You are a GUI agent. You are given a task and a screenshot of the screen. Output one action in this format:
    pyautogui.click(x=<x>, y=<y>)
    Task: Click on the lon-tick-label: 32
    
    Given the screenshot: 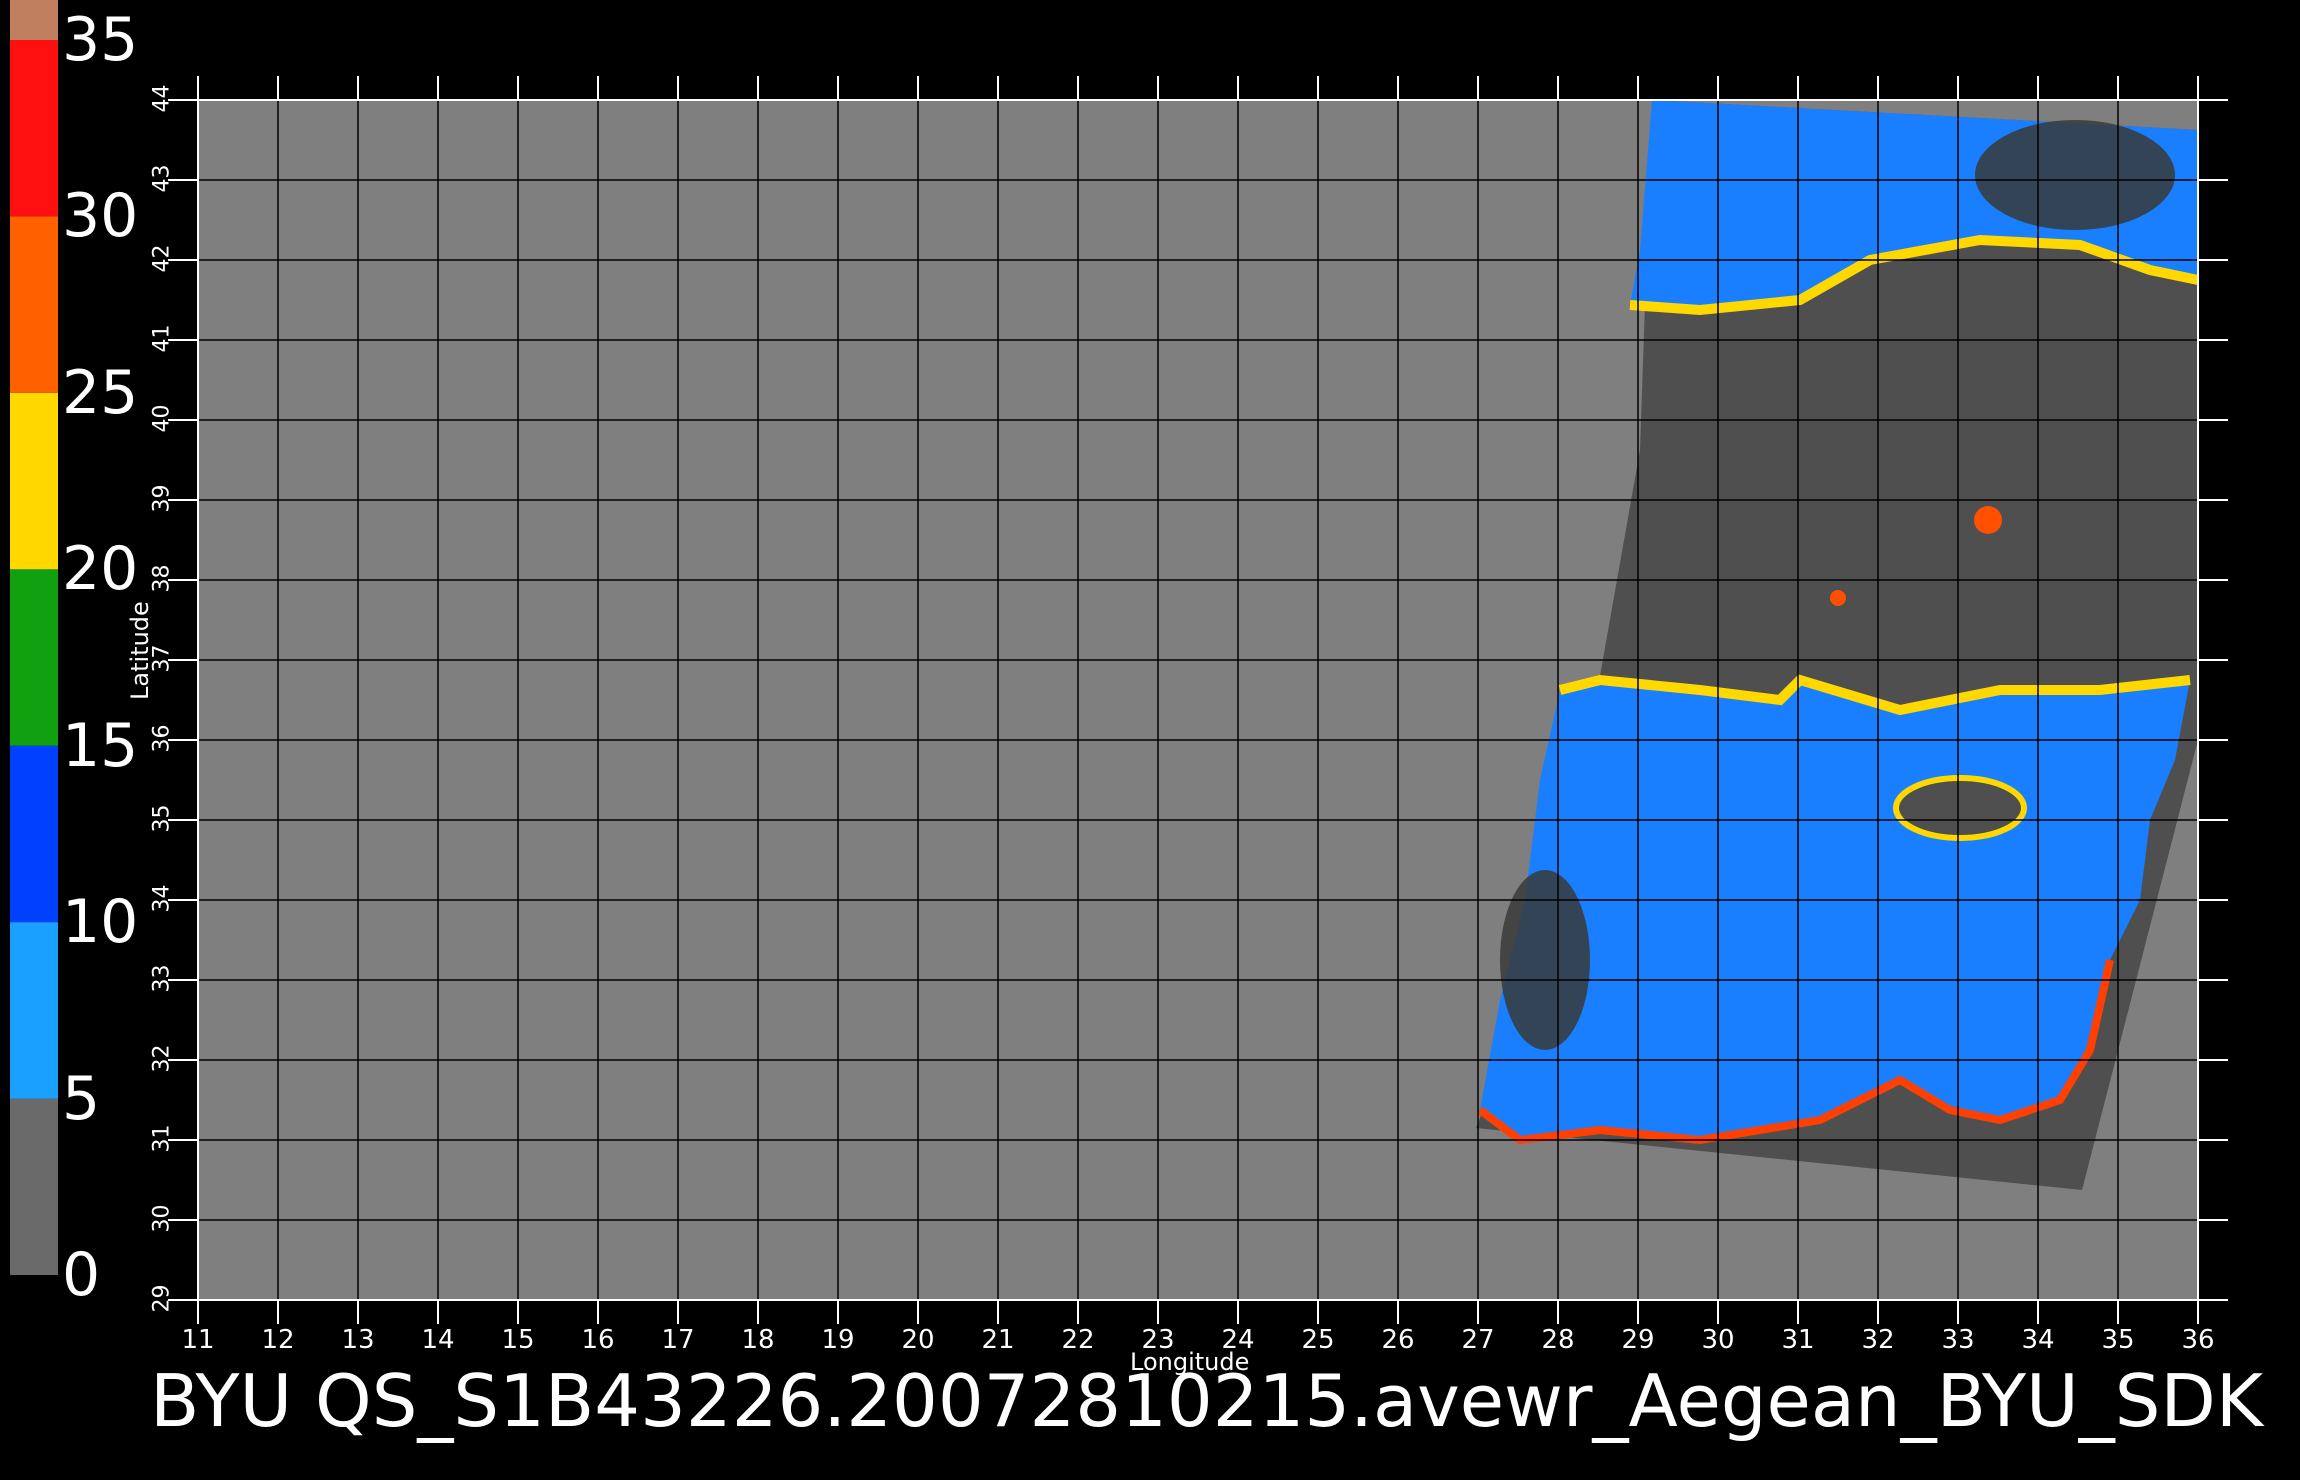 What is the action you would take?
    pyautogui.click(x=1878, y=1340)
    